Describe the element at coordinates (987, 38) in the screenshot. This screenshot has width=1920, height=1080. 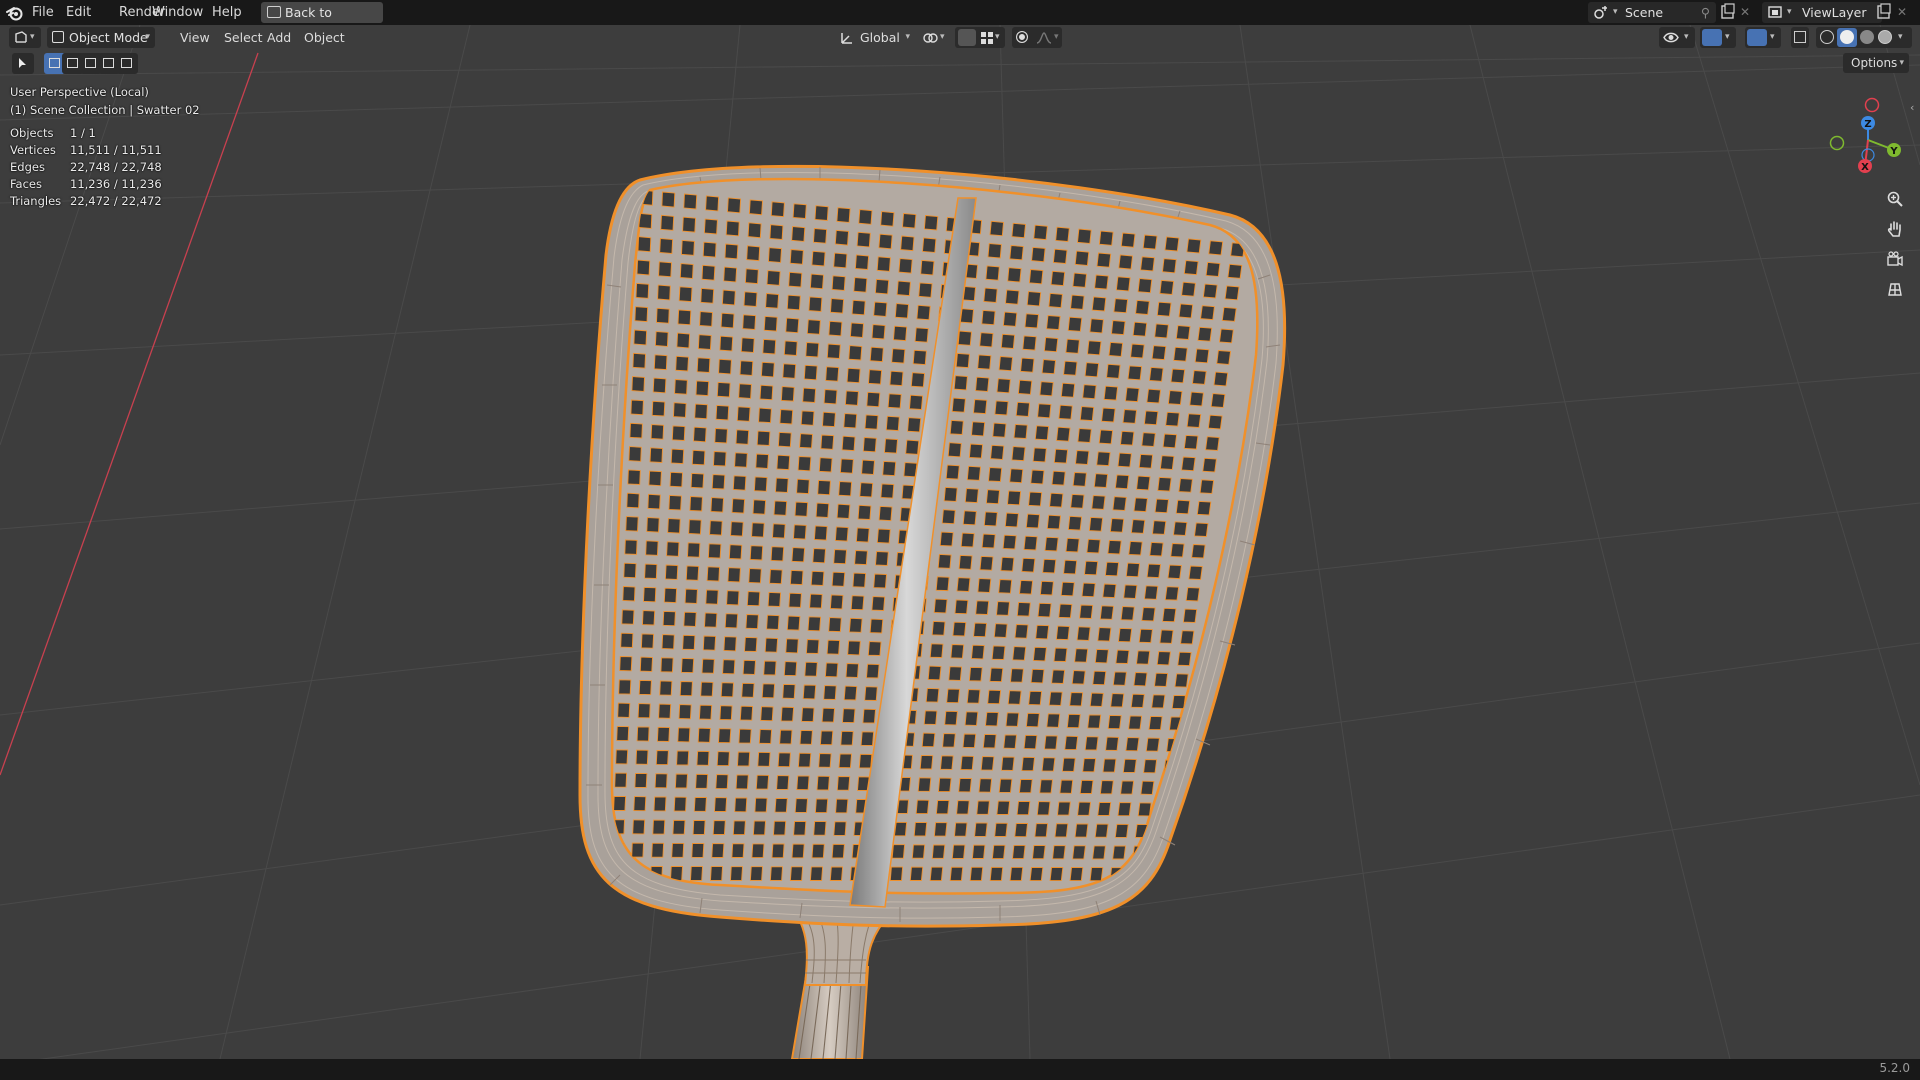
I see `snap-grid-icon` at that location.